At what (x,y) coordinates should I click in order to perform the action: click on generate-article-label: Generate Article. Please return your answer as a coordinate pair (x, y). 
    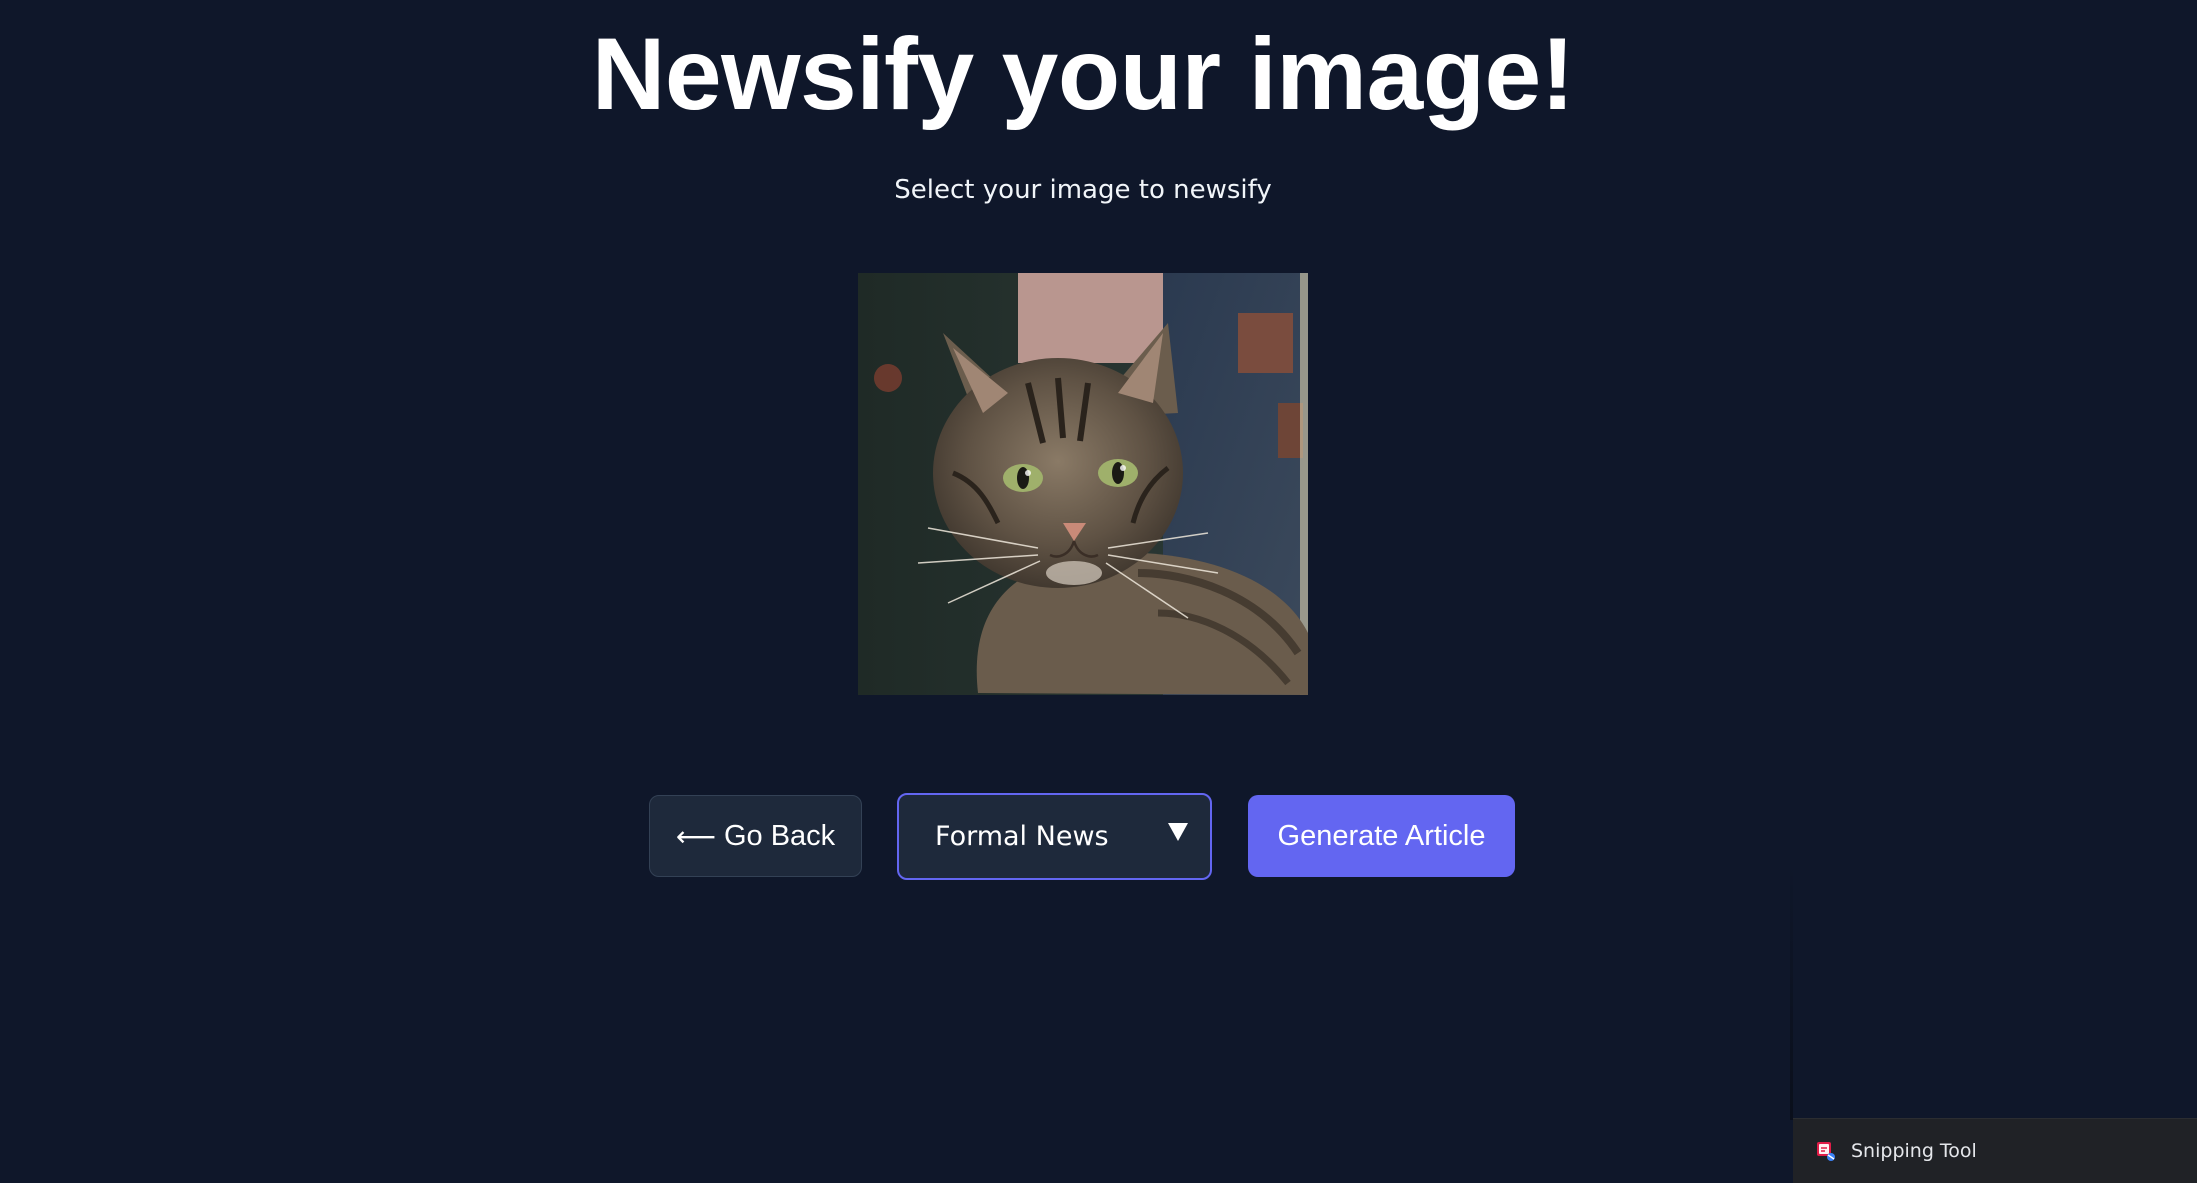
    Looking at the image, I should click on (1381, 835).